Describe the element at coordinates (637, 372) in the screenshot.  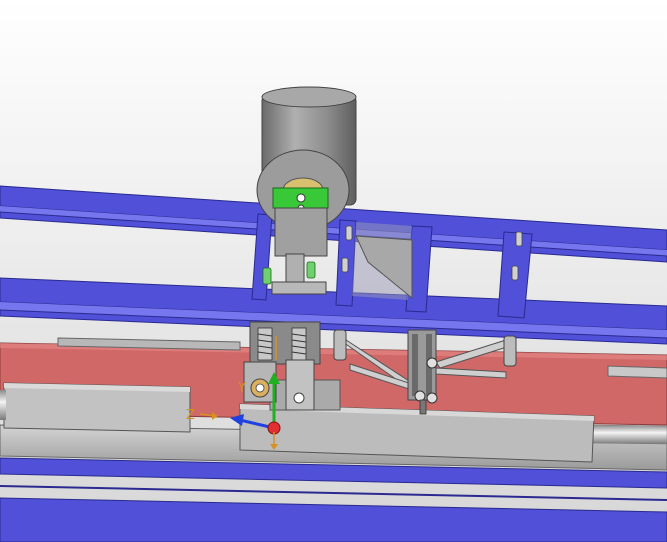
I see `right-end-block` at that location.